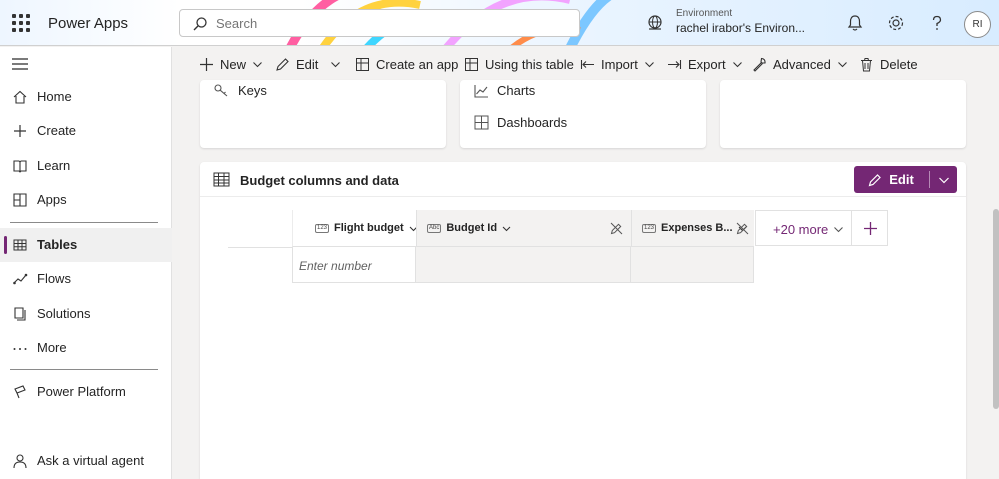 The width and height of the screenshot is (999, 479). I want to click on trash-icon, so click(866, 64).